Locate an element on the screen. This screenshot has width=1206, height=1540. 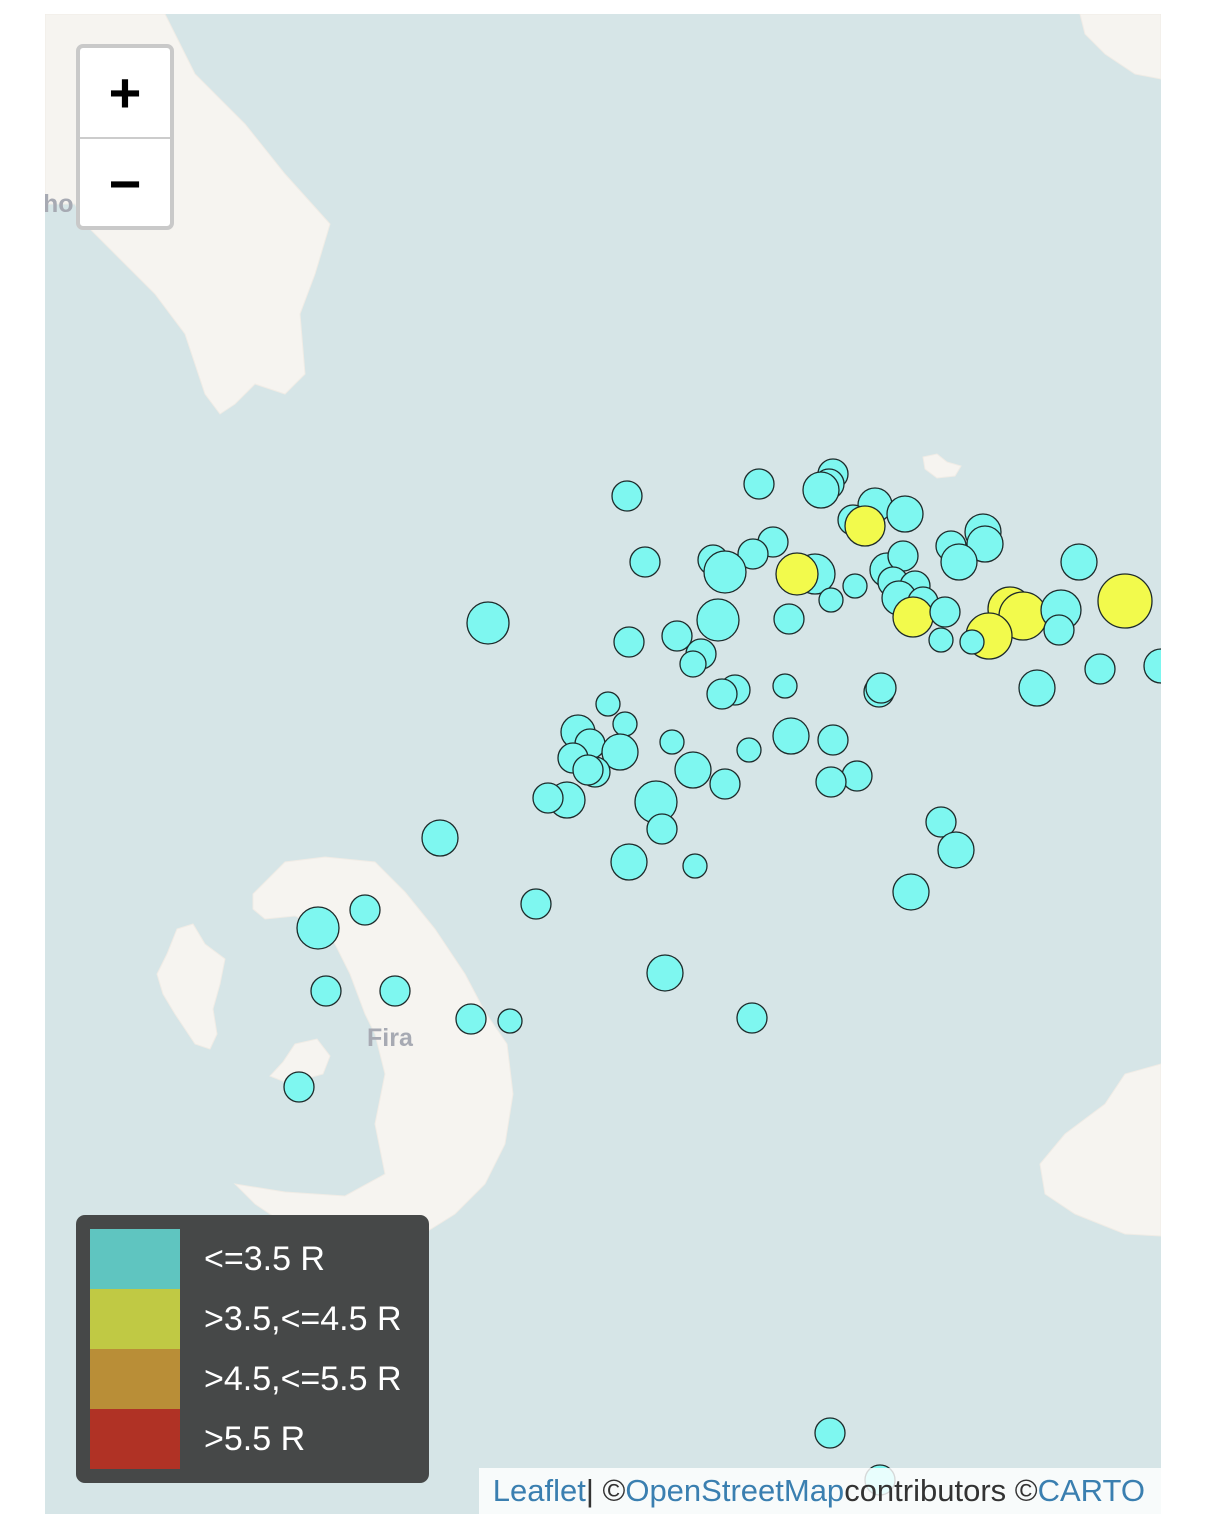
place-label-fira: Fira is located at coordinates (390, 1038).